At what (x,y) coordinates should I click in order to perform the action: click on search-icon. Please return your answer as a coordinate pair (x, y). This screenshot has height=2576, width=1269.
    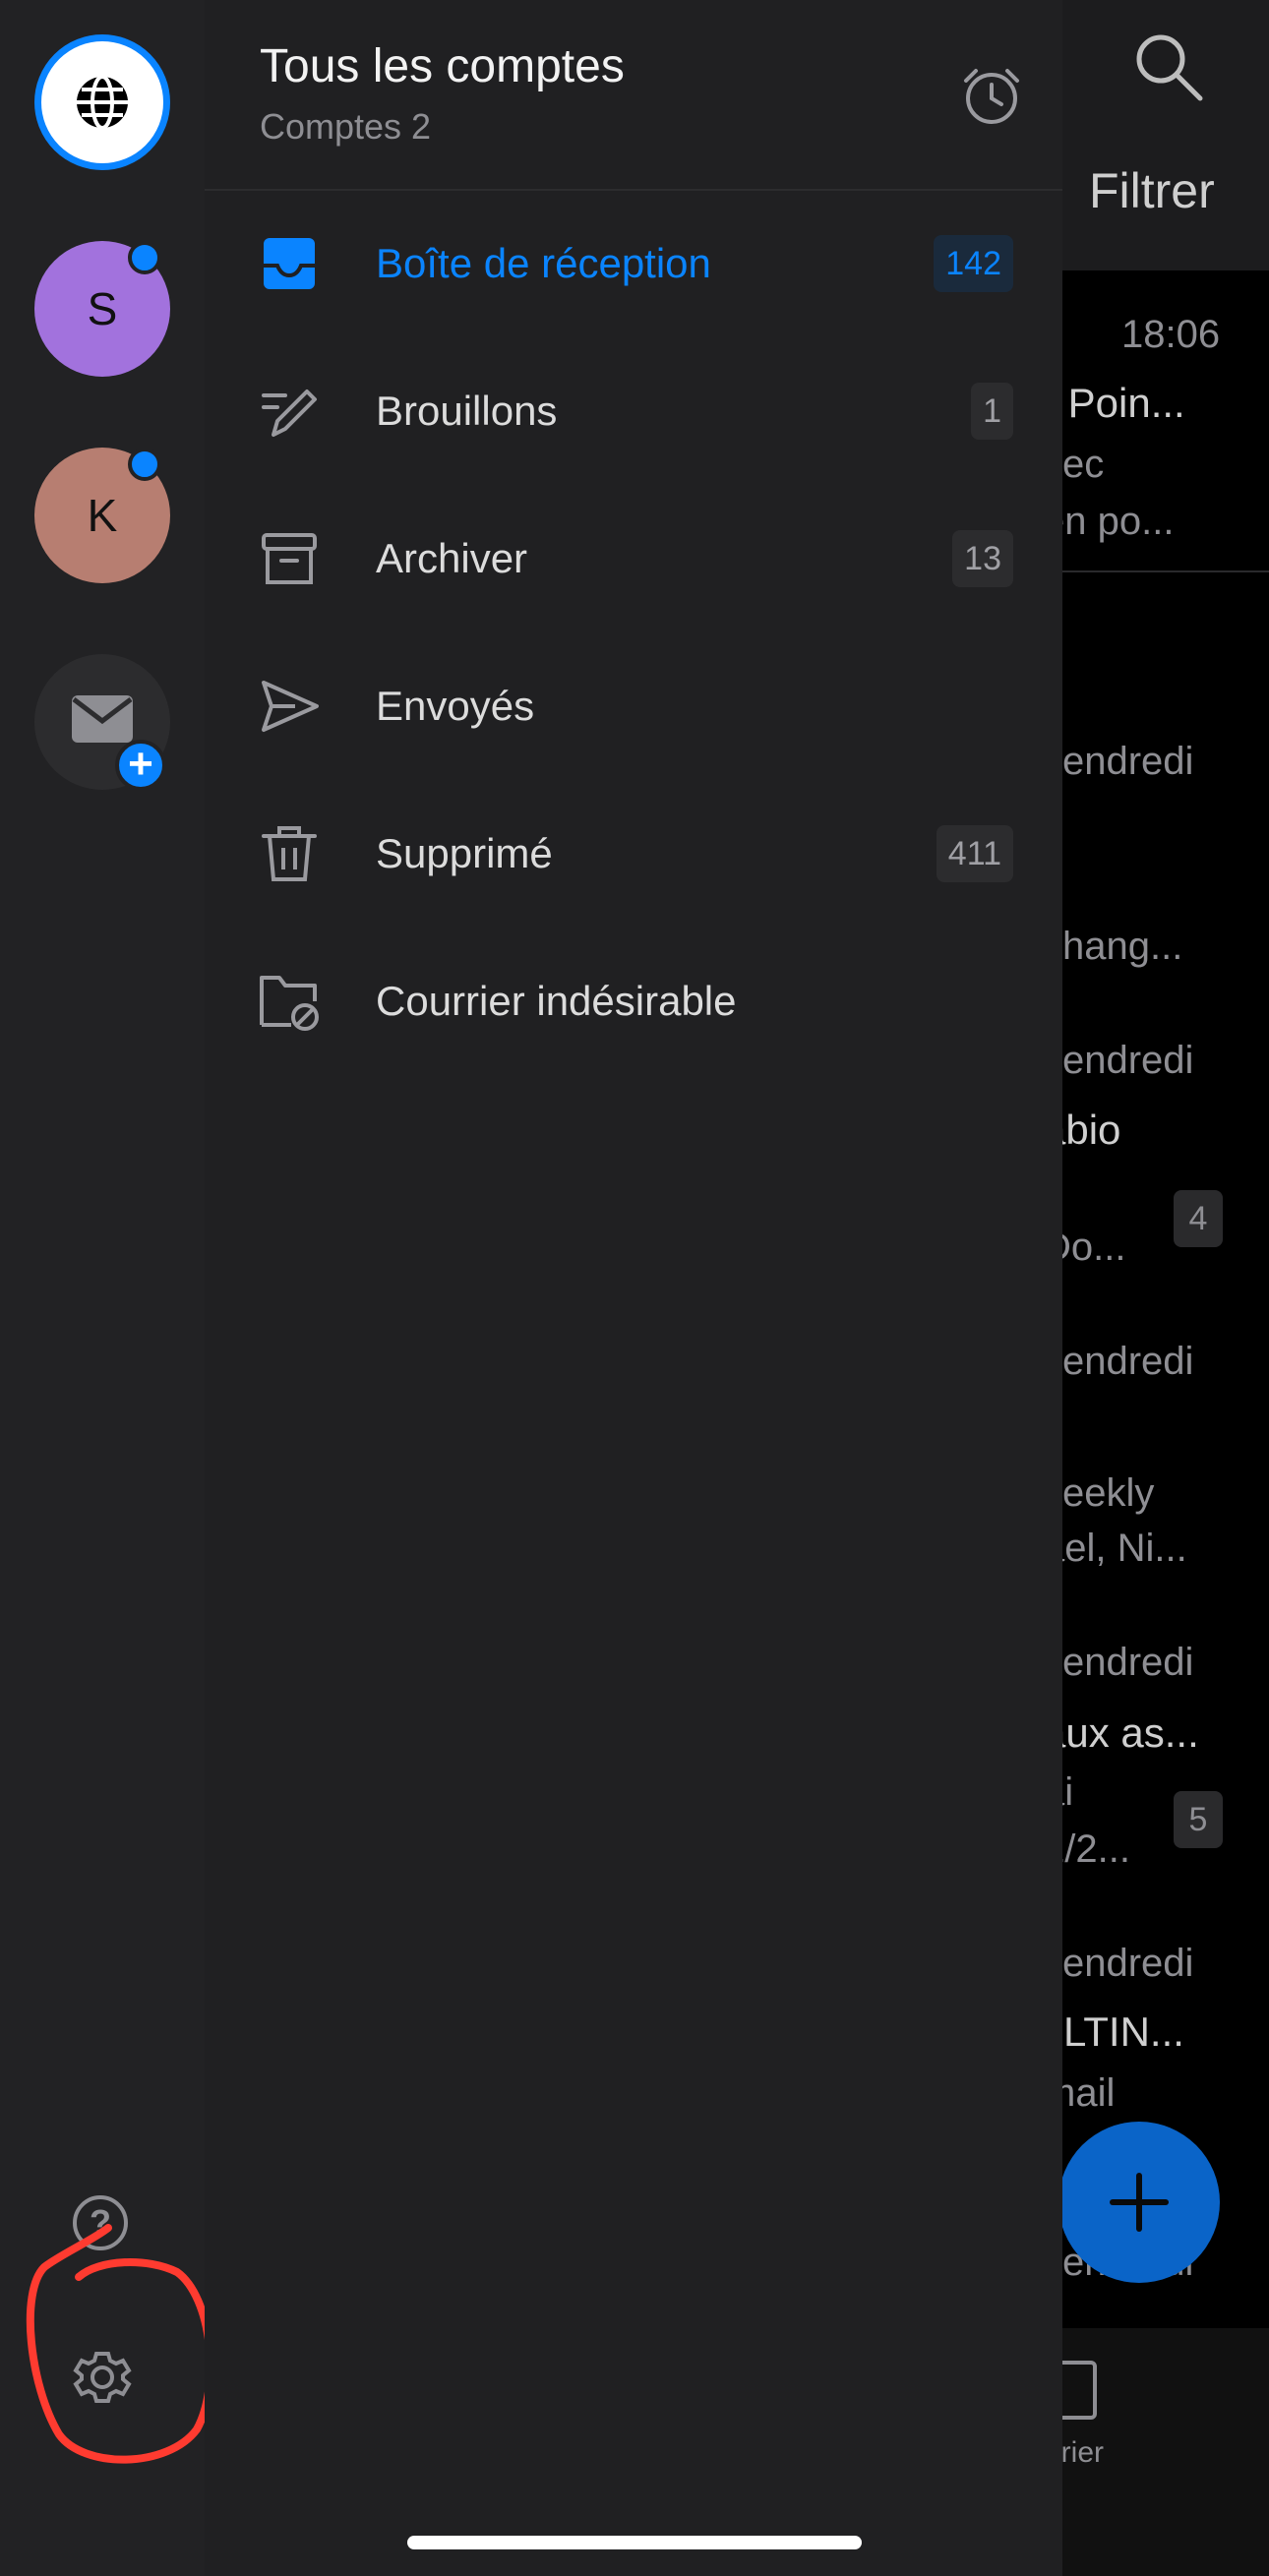
    Looking at the image, I should click on (1168, 67).